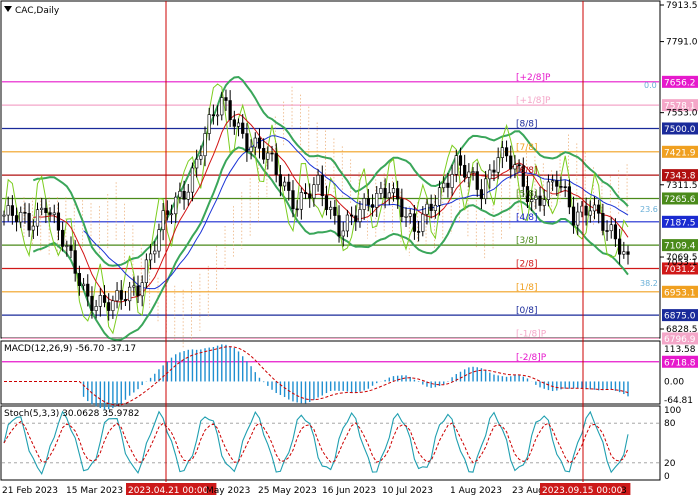  Describe the element at coordinates (649, 283) in the screenshot. I see `fib-label: 38.2` at that location.